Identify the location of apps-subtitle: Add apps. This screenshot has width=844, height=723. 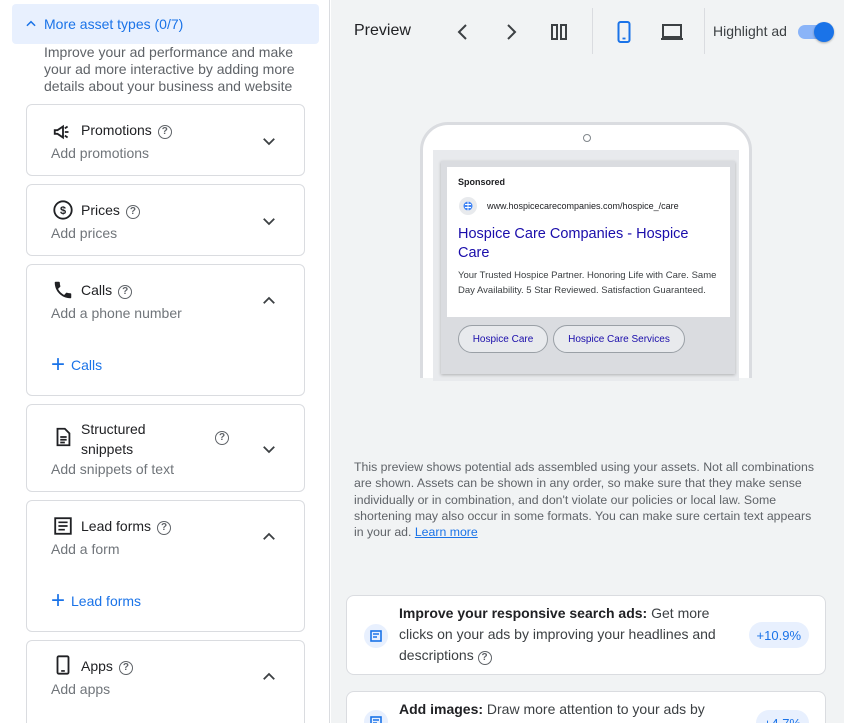
(81, 689).